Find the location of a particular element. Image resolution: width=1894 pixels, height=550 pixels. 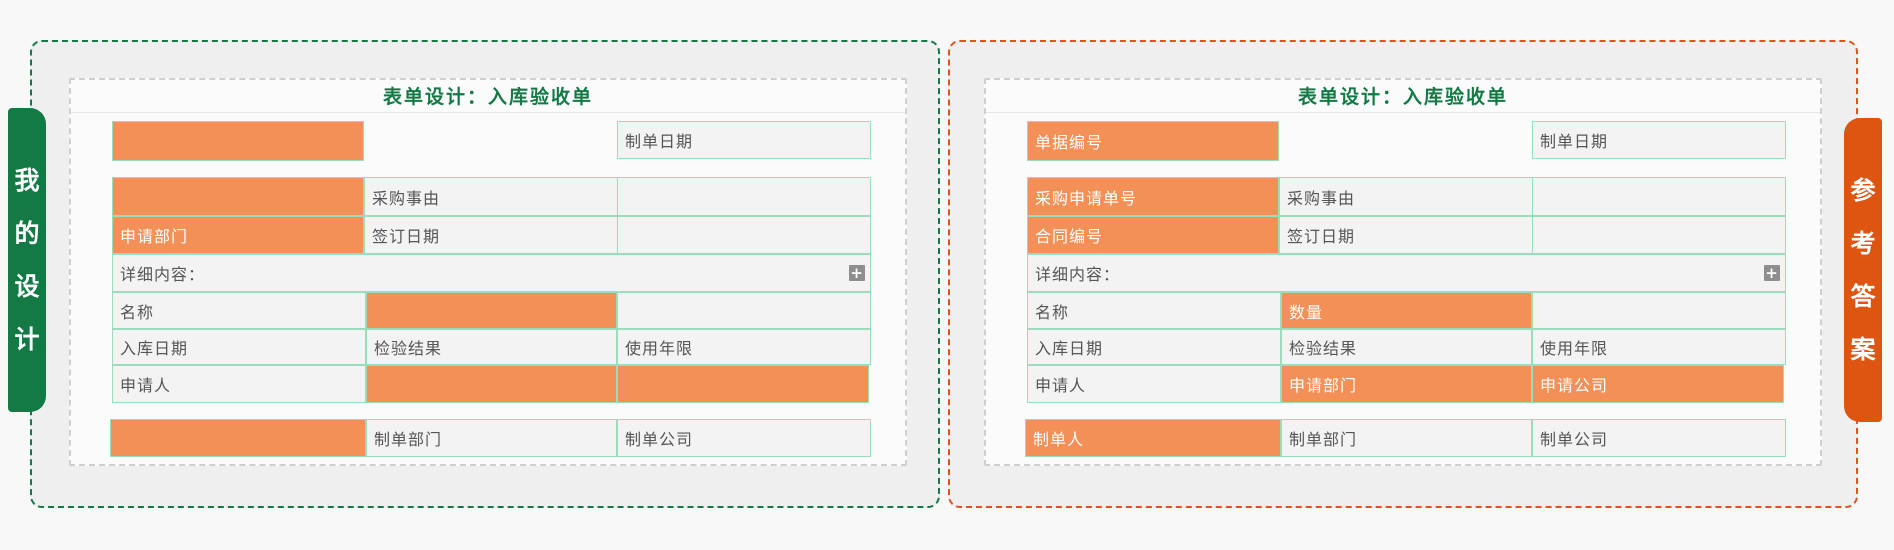

tab-char: 计 is located at coordinates (27, 339).